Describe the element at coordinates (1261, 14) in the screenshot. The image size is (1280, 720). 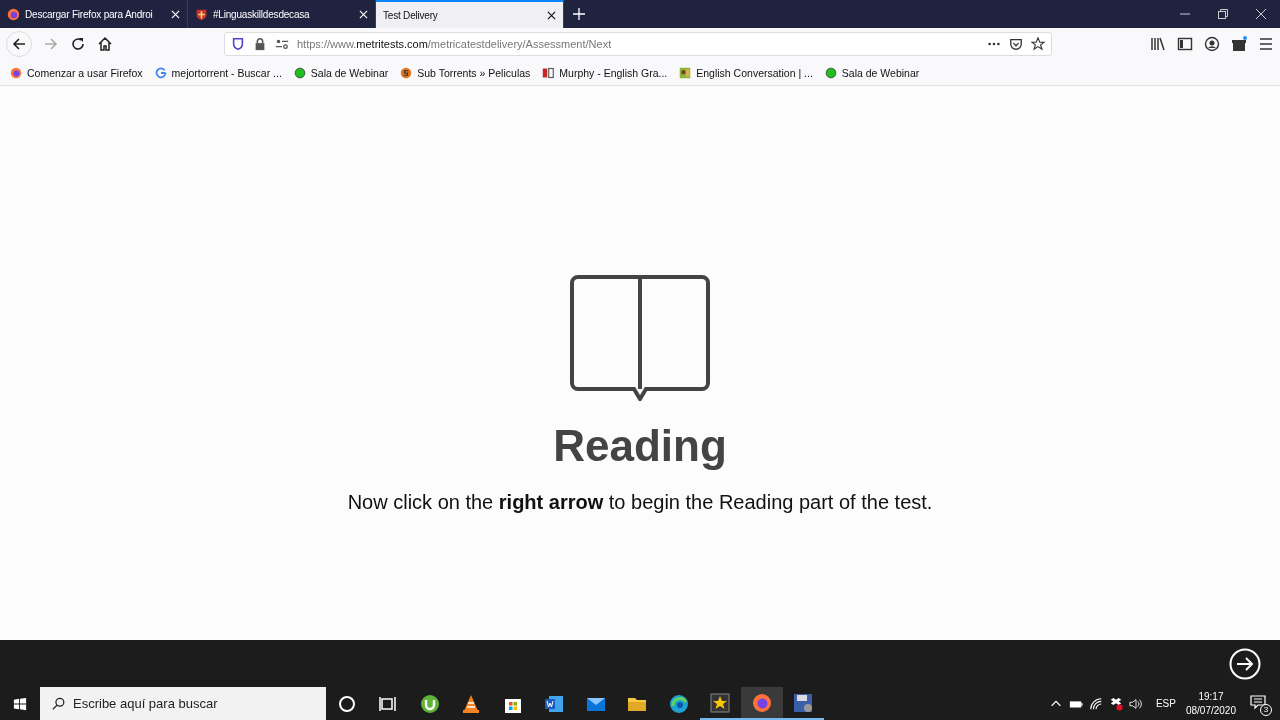
I see `close-icon` at that location.